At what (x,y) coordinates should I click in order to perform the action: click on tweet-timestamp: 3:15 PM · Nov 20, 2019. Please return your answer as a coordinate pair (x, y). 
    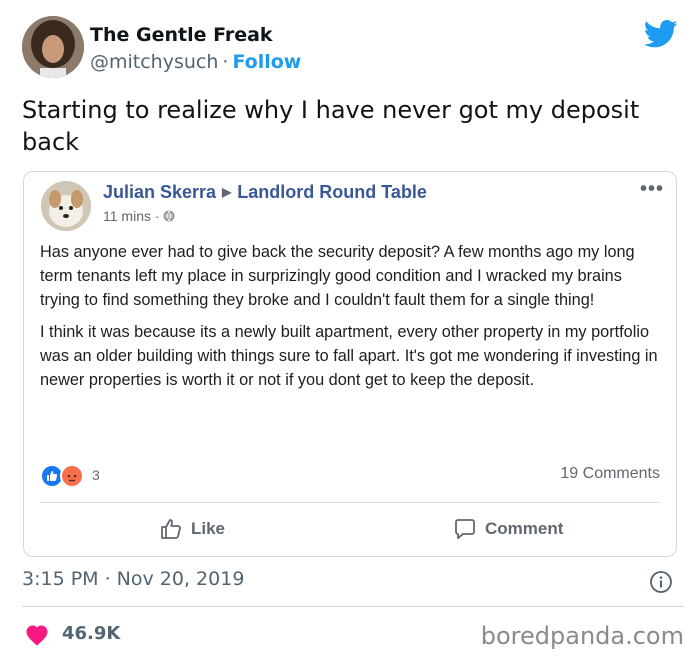
    Looking at the image, I should click on (133, 579).